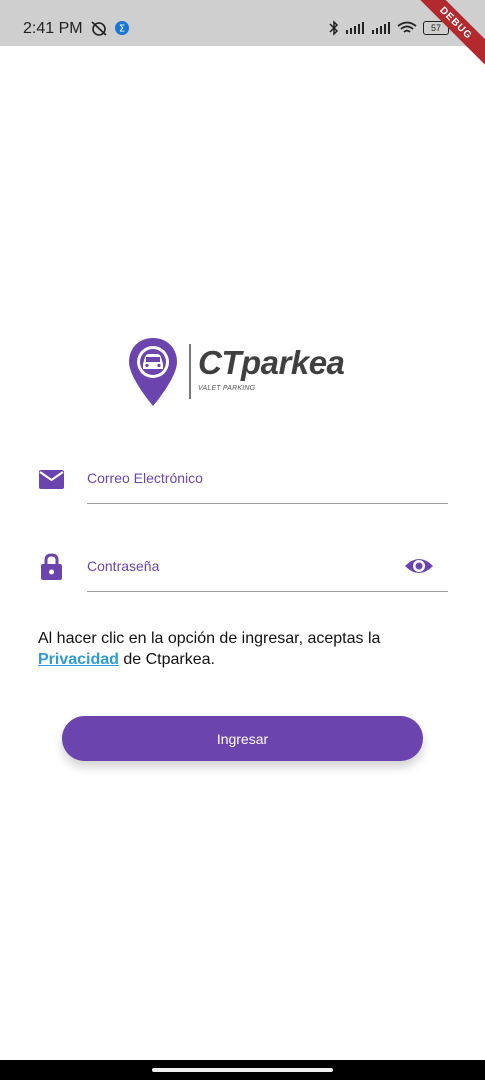  I want to click on sync-icon: Σ, so click(122, 28).